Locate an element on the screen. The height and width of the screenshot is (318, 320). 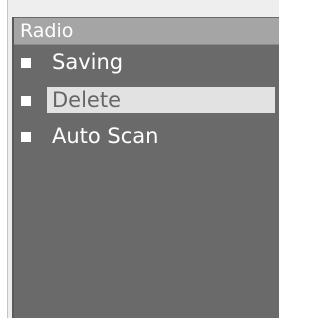
menu-item-label: Saving is located at coordinates (88, 62).